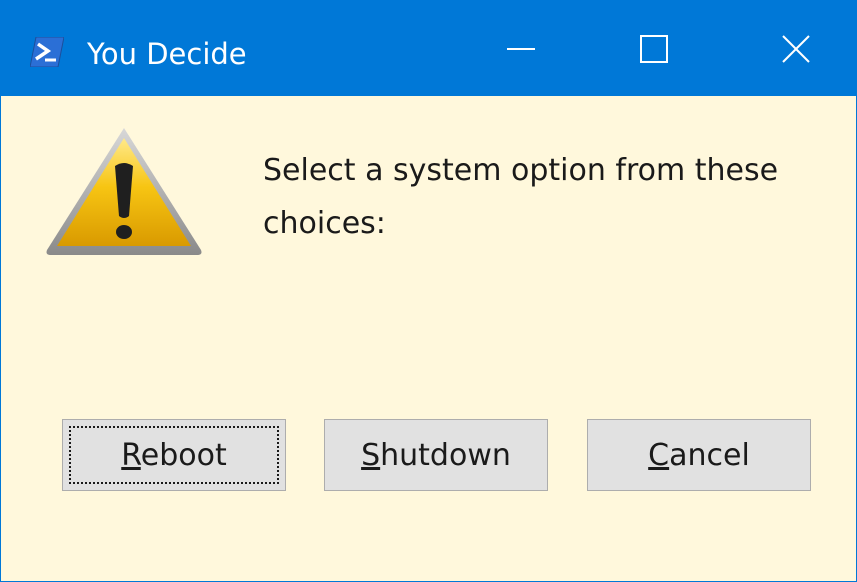 This screenshot has height=582, width=857. I want to click on cancel-button: Cancel, so click(699, 455).